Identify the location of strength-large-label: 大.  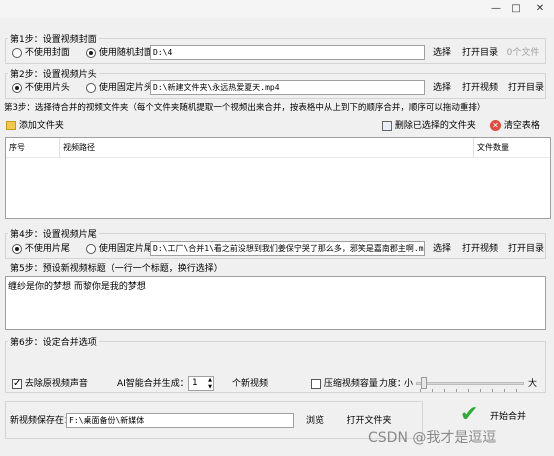
(533, 384).